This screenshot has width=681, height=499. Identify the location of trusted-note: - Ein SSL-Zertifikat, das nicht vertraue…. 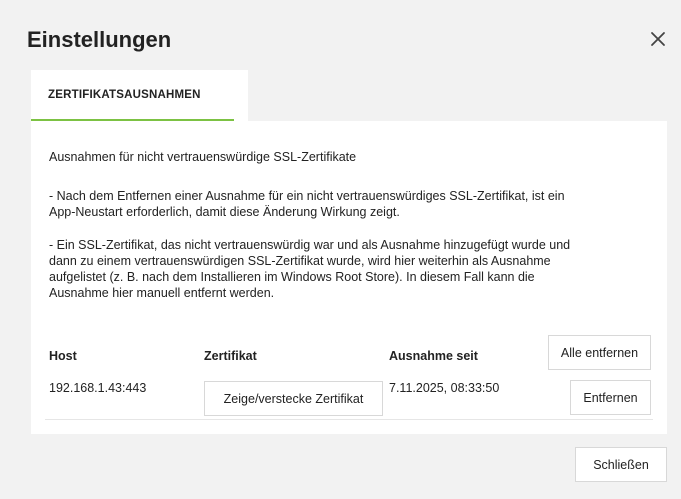
(352, 269).